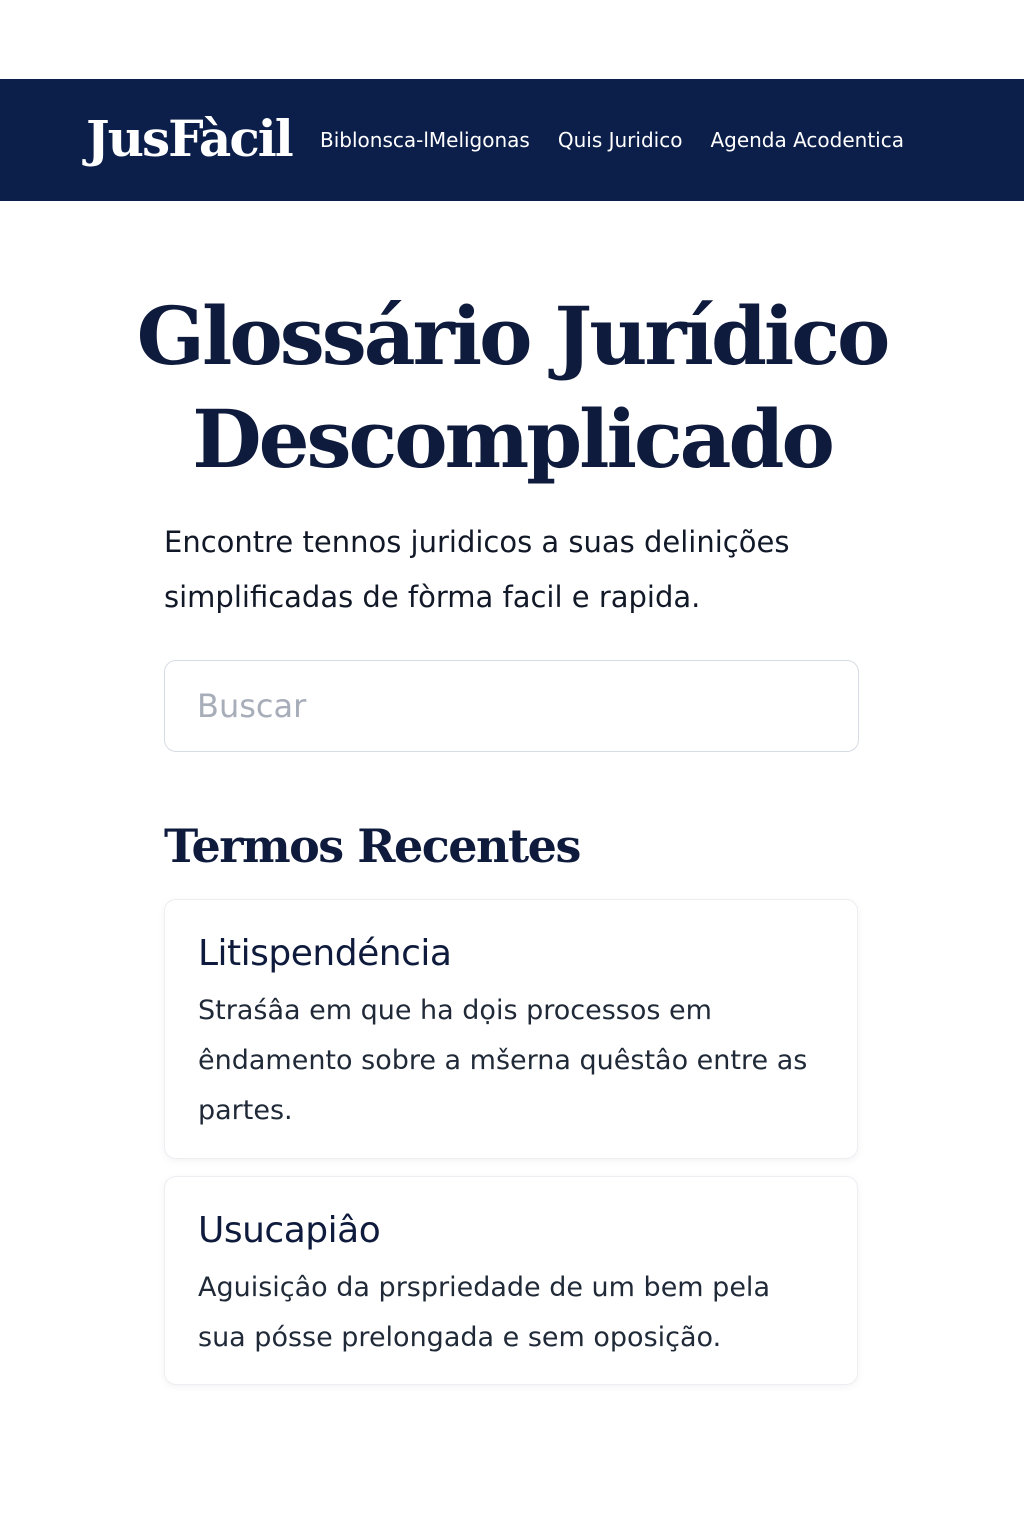 This screenshot has width=1024, height=1536. I want to click on term-title: Litispendéncia, so click(325, 953).